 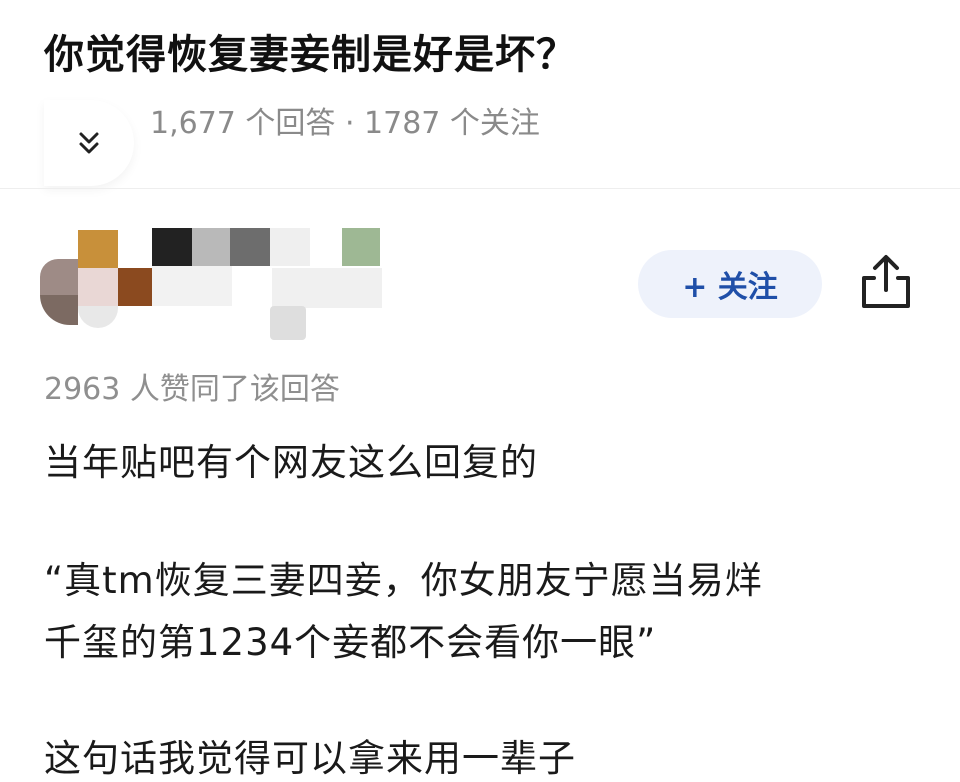 I want to click on share-icon, so click(x=886, y=281).